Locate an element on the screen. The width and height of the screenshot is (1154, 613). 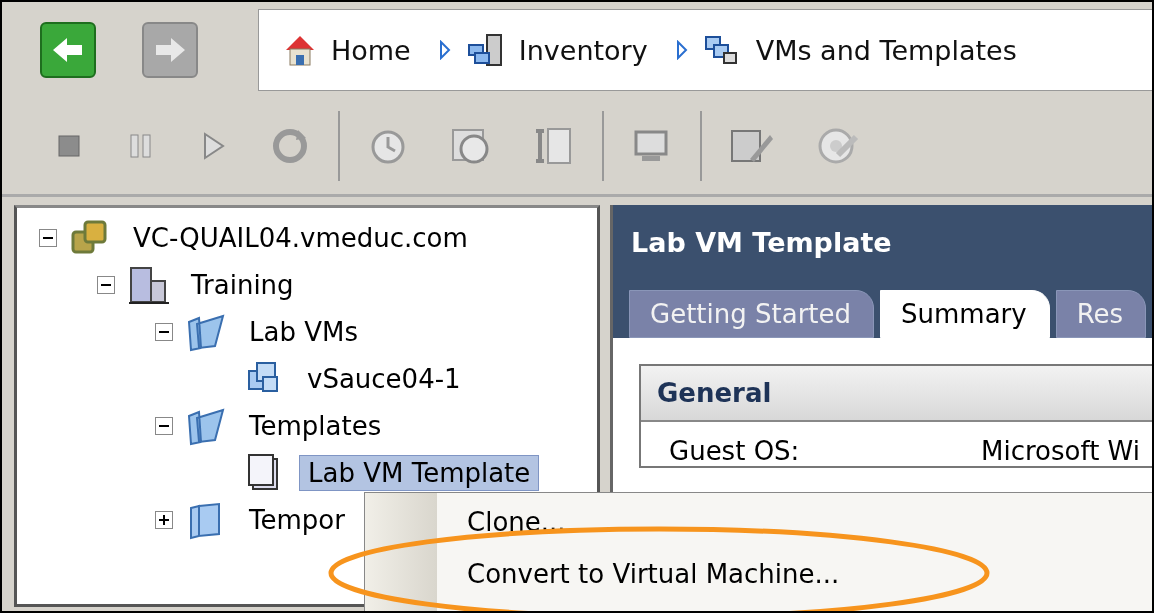
tree-item: Lab VMs is located at coordinates (303, 331).